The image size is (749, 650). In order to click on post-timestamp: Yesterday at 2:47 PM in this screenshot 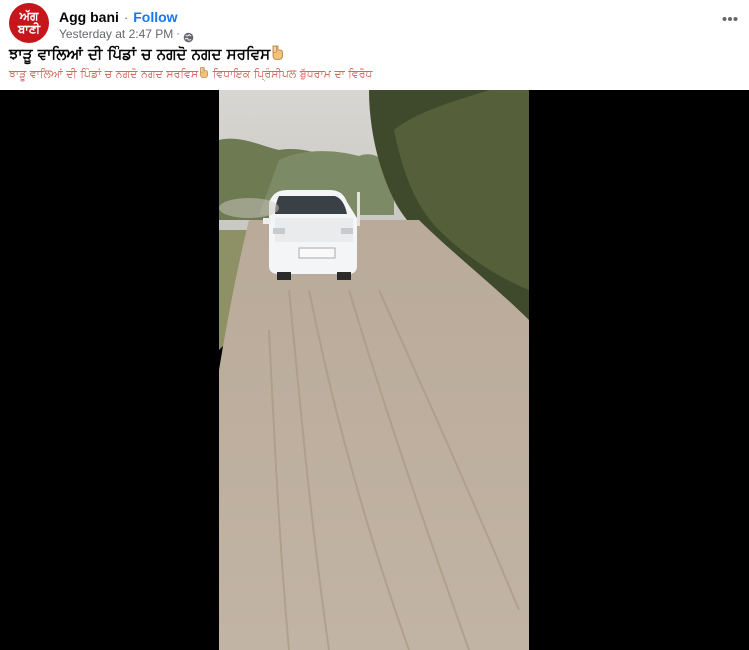, I will do `click(116, 34)`.